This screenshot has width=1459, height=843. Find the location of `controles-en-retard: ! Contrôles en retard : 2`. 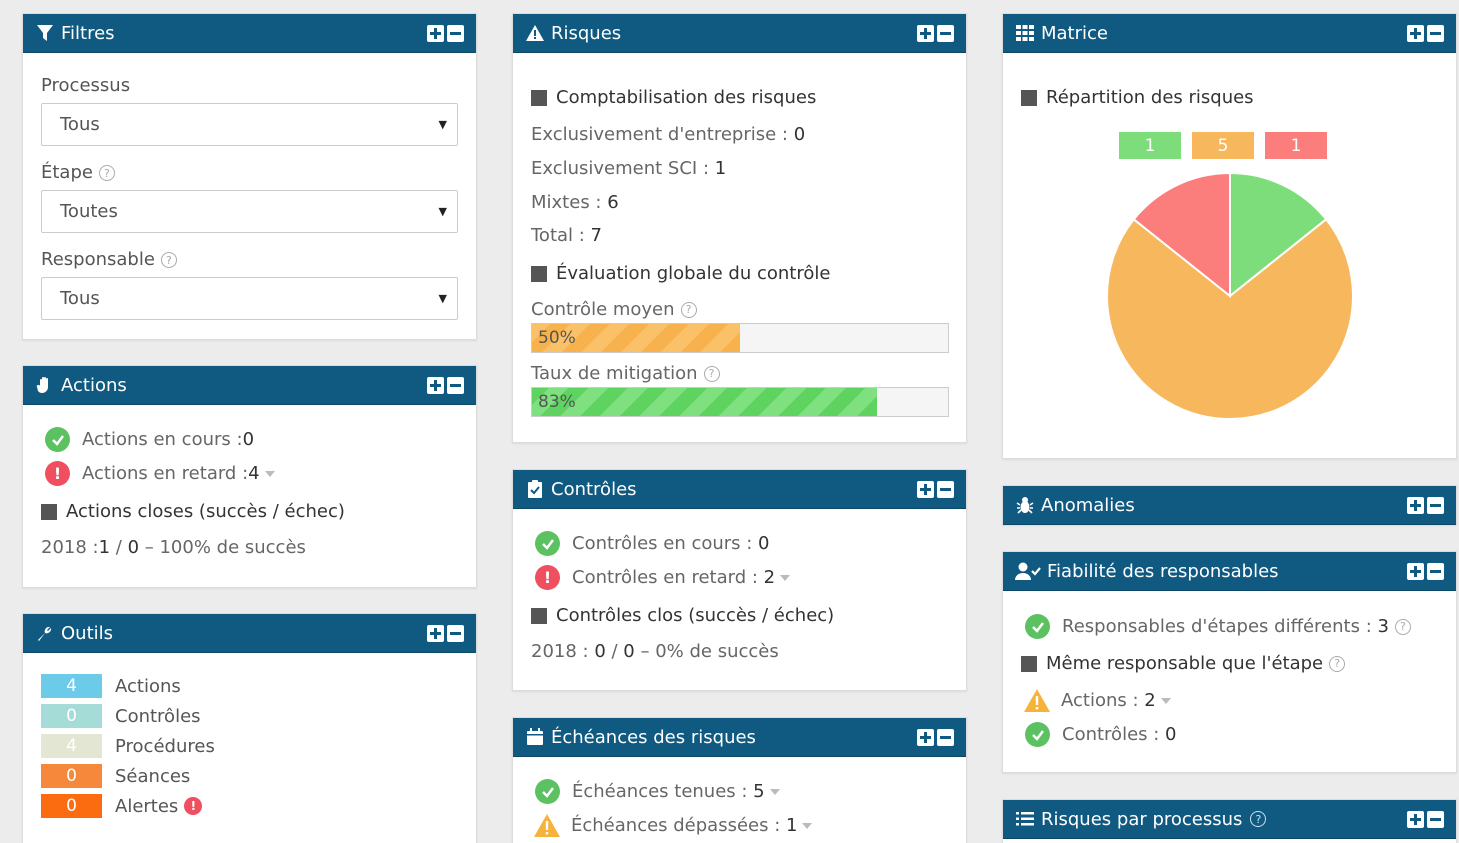

controles-en-retard: ! Contrôles en retard : 2 is located at coordinates (663, 577).